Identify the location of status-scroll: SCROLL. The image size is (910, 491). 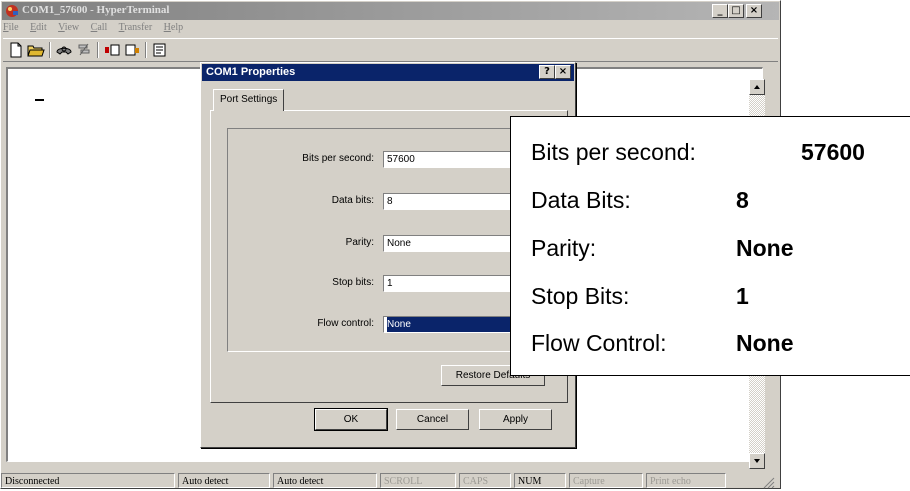
(418, 480).